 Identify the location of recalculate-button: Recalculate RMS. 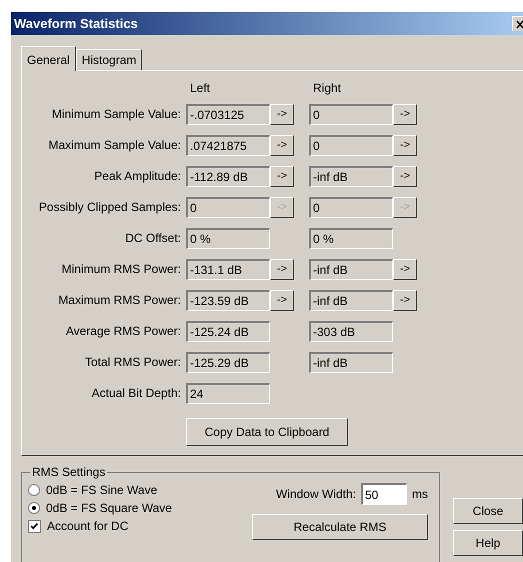
(340, 527).